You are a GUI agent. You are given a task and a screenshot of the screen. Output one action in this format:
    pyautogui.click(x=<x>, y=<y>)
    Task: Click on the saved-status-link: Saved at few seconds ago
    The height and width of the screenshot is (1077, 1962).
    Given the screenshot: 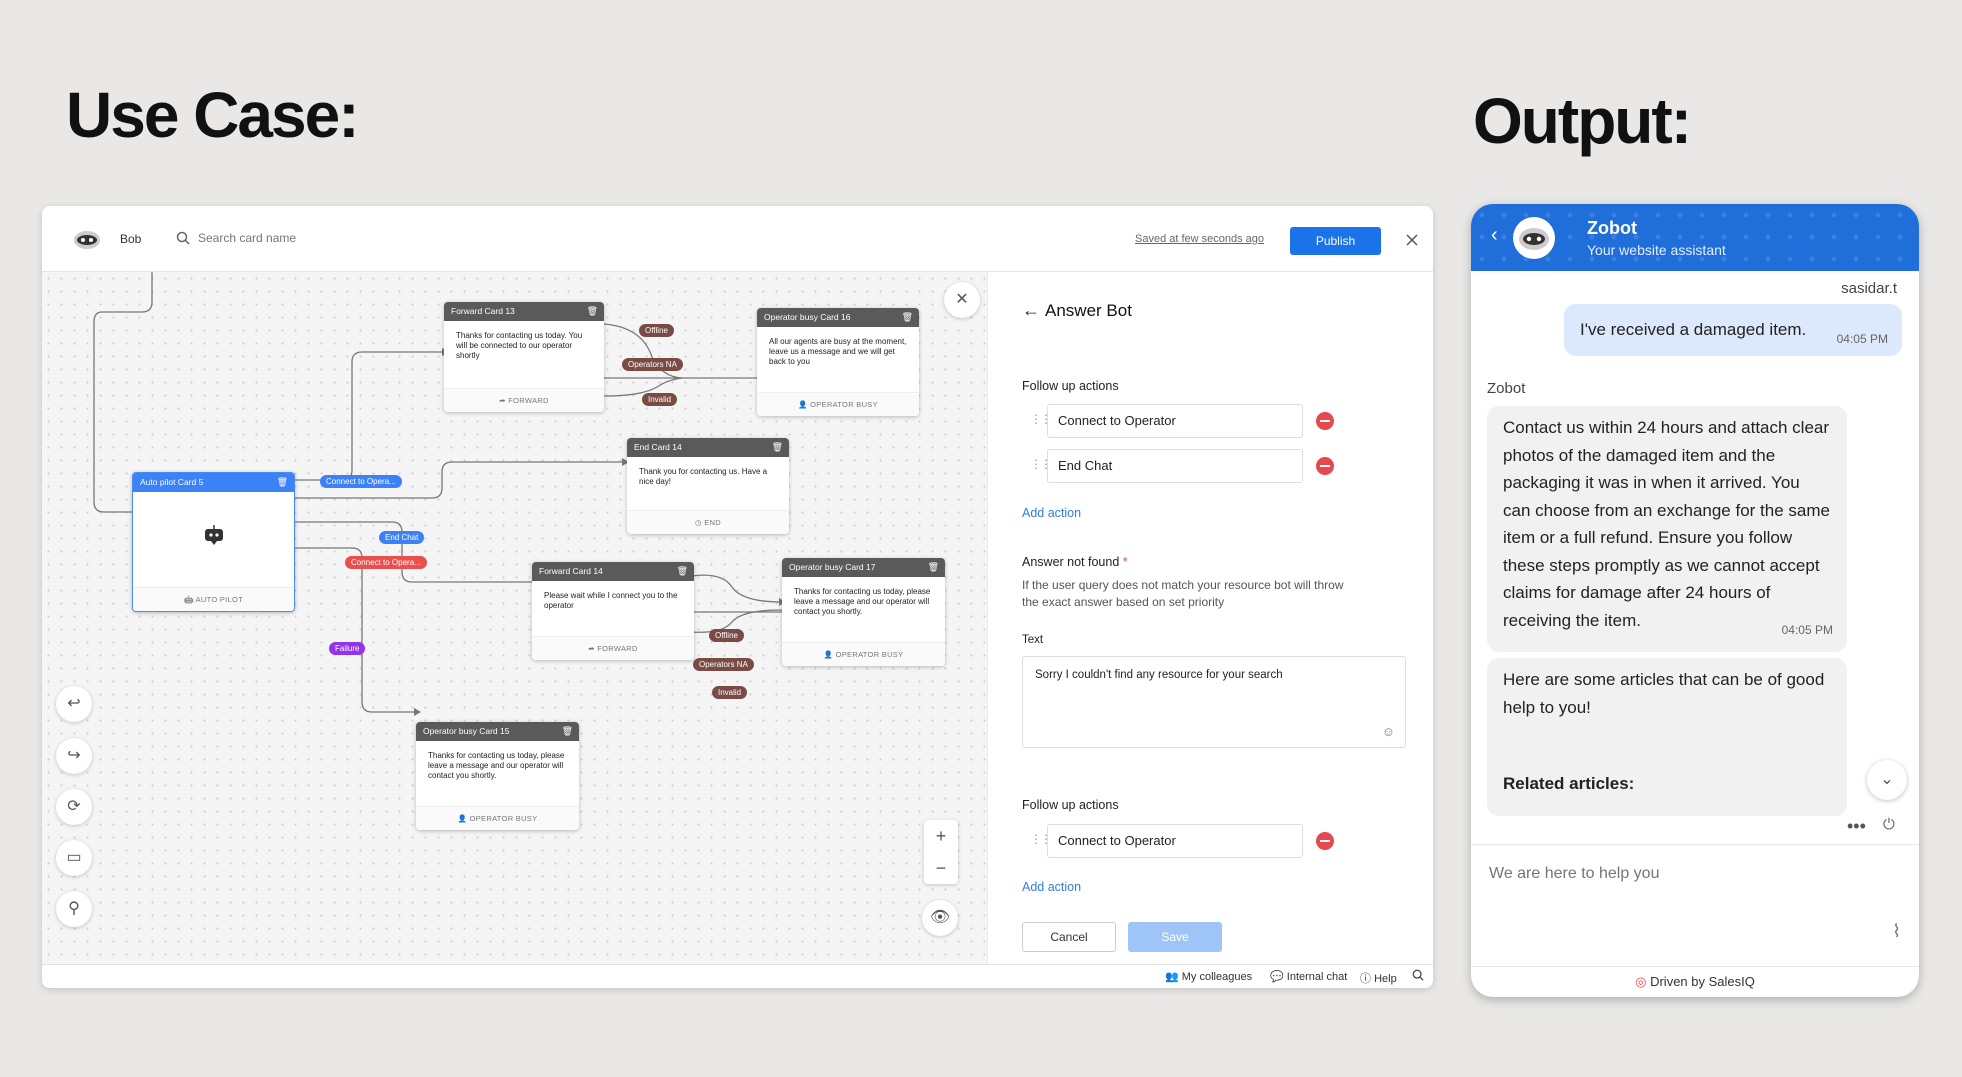 What is the action you would take?
    pyautogui.click(x=1199, y=239)
    